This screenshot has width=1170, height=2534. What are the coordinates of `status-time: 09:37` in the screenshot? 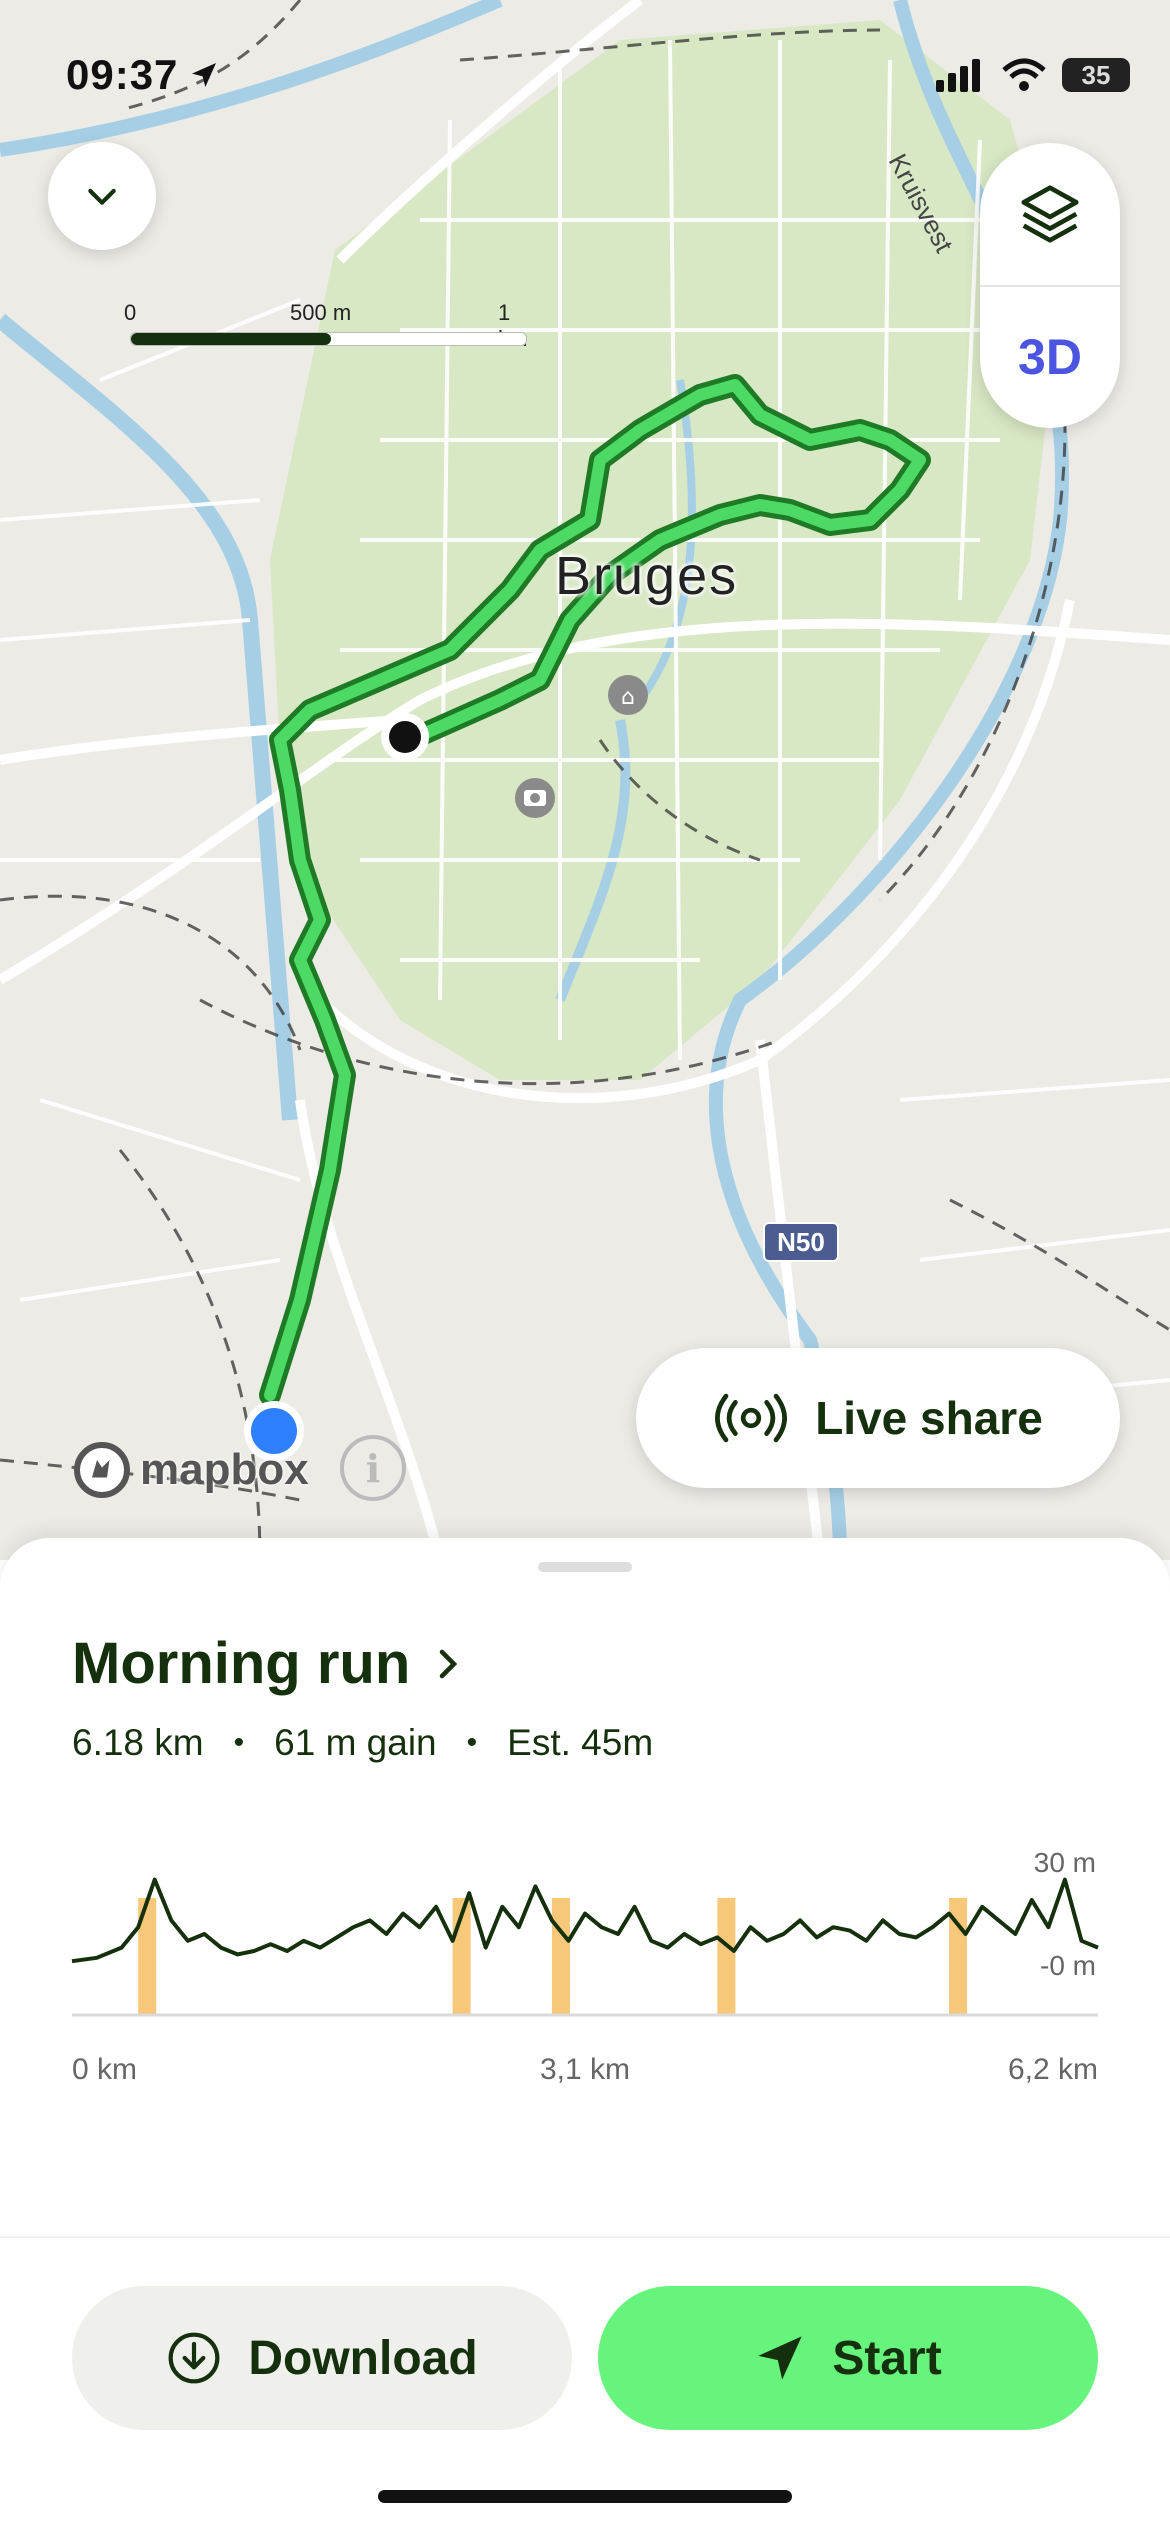 It's located at (143, 75).